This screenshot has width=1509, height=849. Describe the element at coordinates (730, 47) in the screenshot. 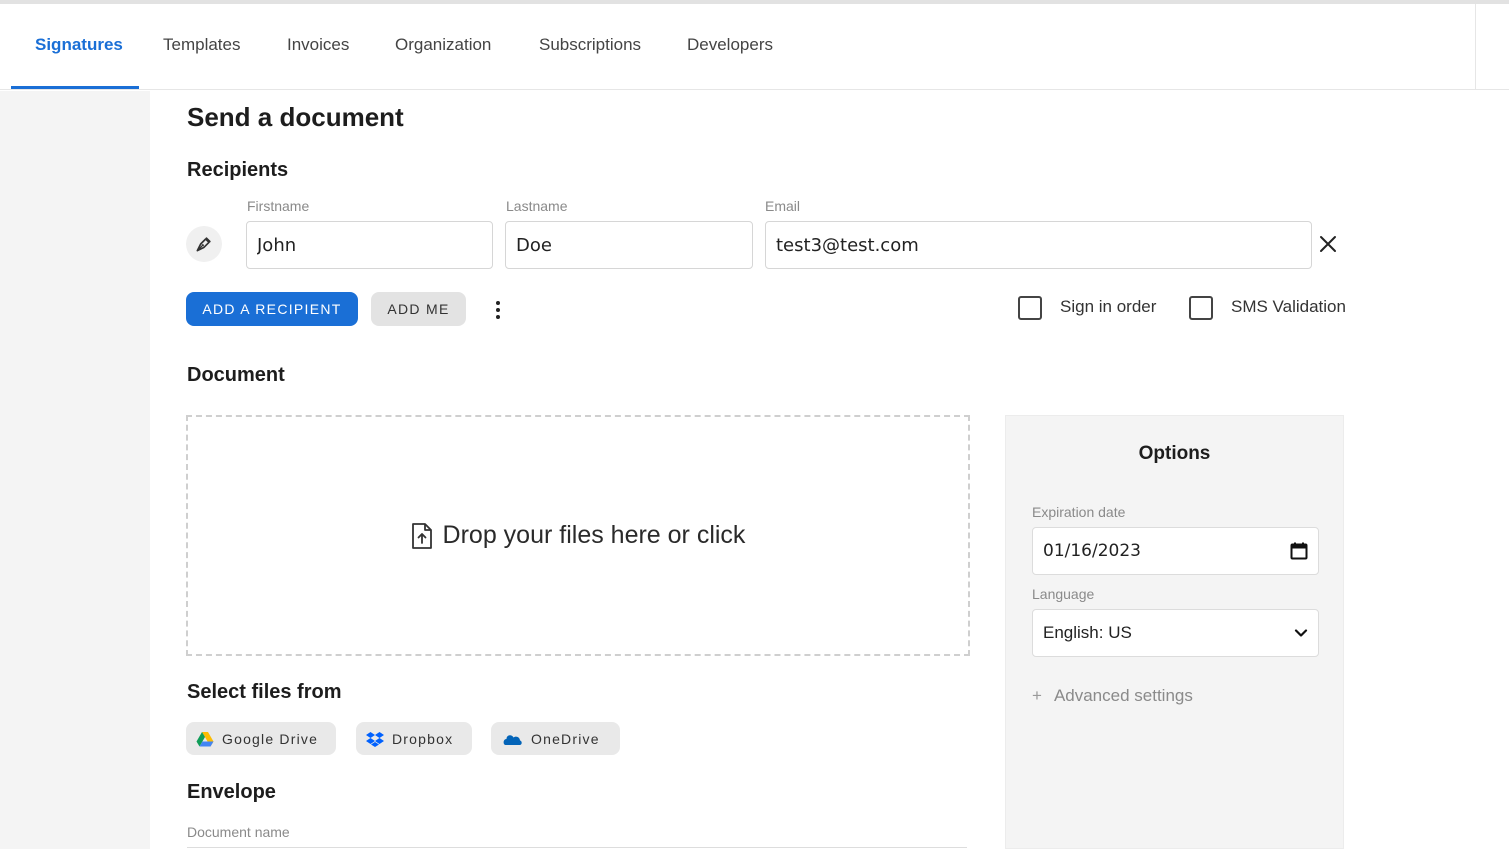

I see `tab-developers: Developers` at that location.